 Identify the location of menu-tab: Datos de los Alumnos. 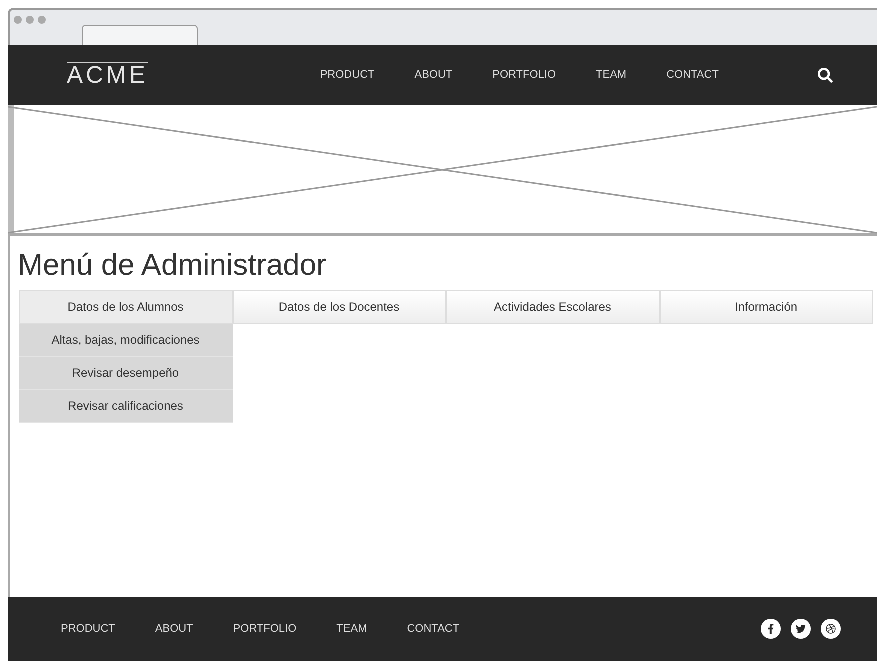
(125, 307).